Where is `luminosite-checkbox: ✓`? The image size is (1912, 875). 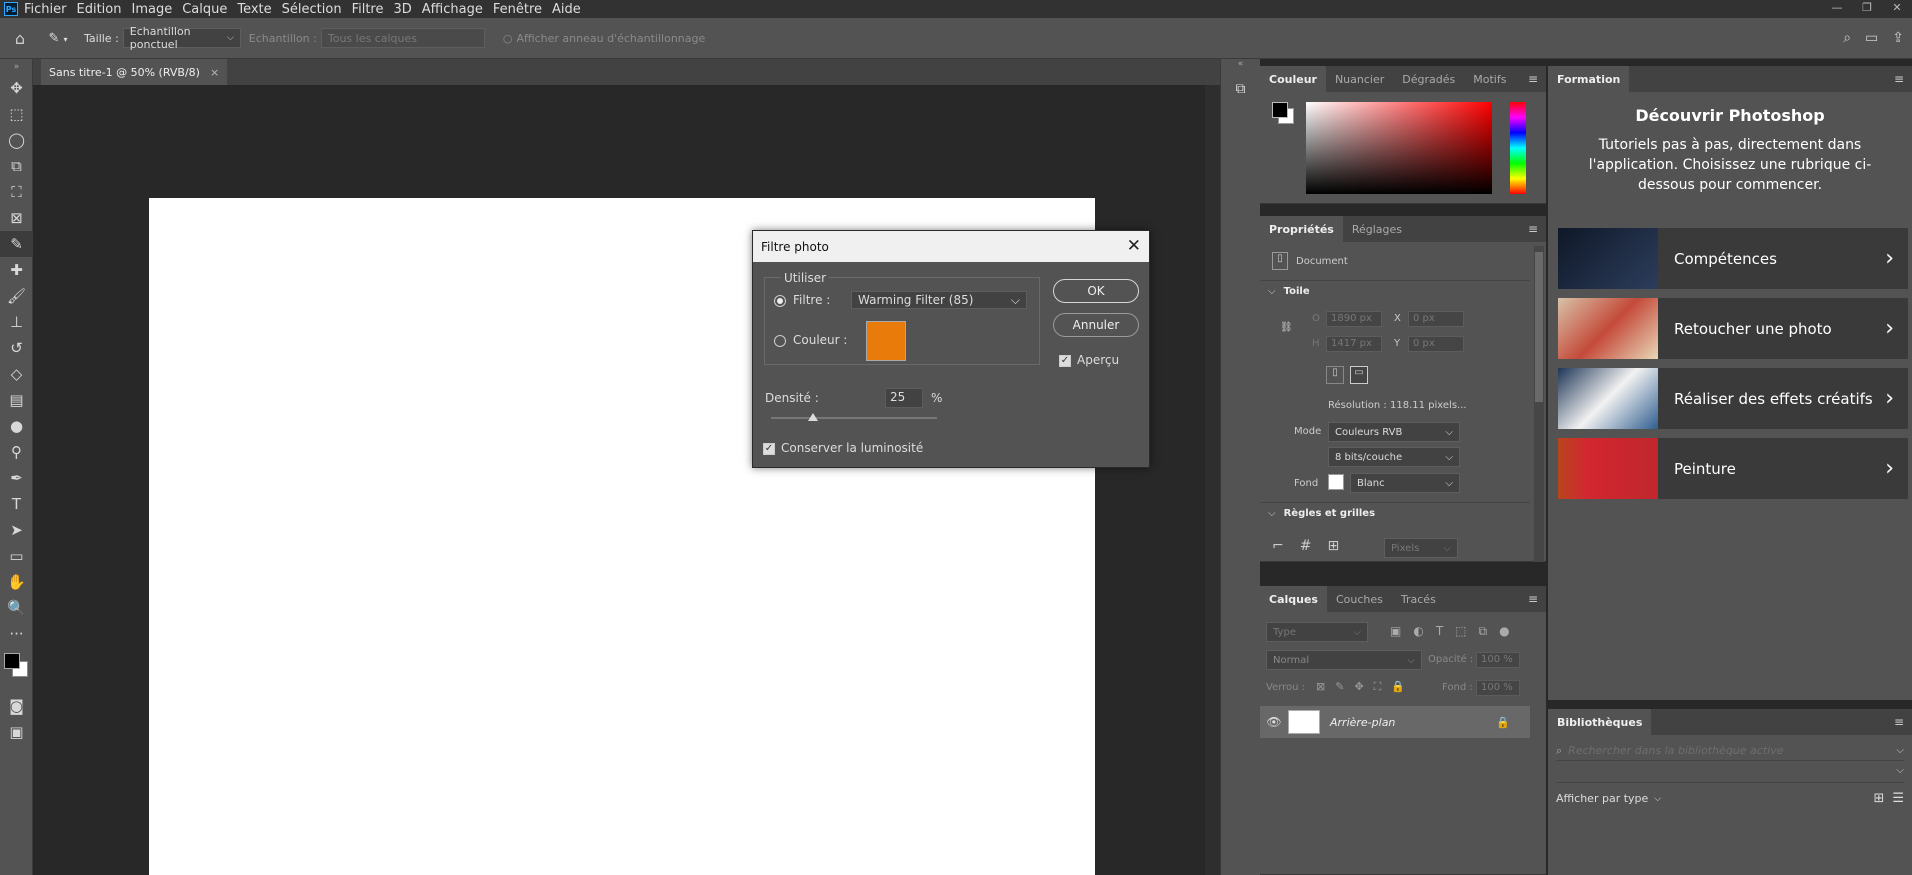 luminosite-checkbox: ✓ is located at coordinates (769, 449).